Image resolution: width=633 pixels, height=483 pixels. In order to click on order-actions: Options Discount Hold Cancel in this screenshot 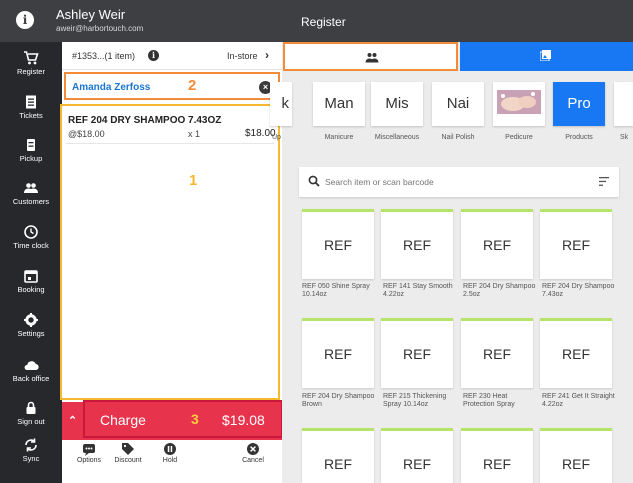, I will do `click(172, 461)`.